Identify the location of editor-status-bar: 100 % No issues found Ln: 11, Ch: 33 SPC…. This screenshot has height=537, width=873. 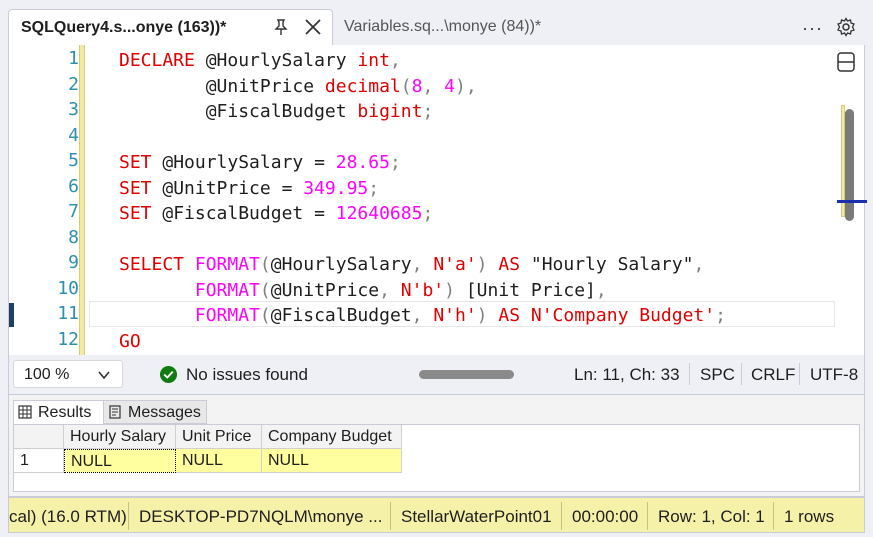
(436, 375).